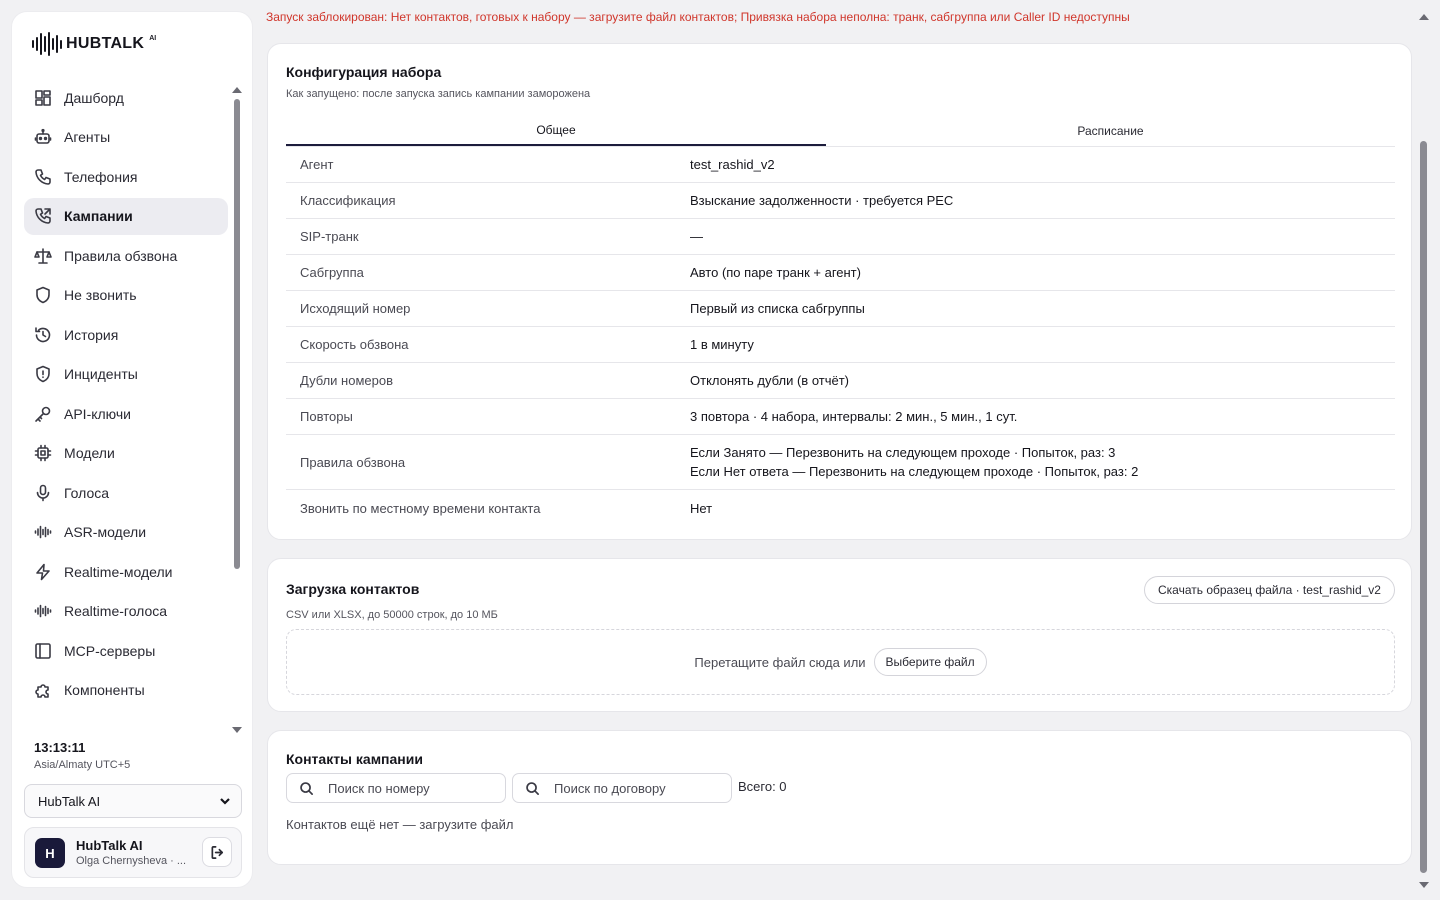 This screenshot has width=1440, height=900. I want to click on sidebar-item-7: Инциденты, so click(126, 374).